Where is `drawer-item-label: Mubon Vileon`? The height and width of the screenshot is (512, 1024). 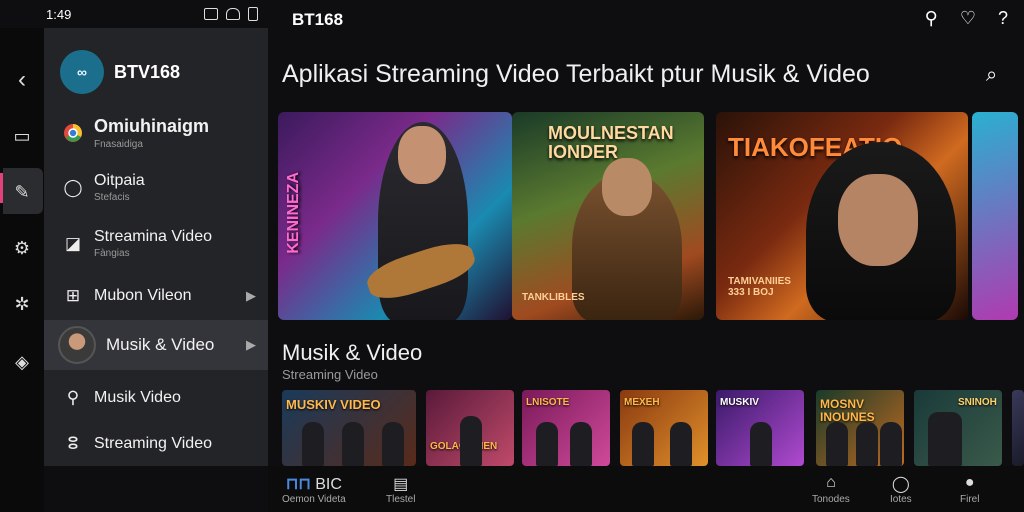 drawer-item-label: Mubon Vileon is located at coordinates (143, 295).